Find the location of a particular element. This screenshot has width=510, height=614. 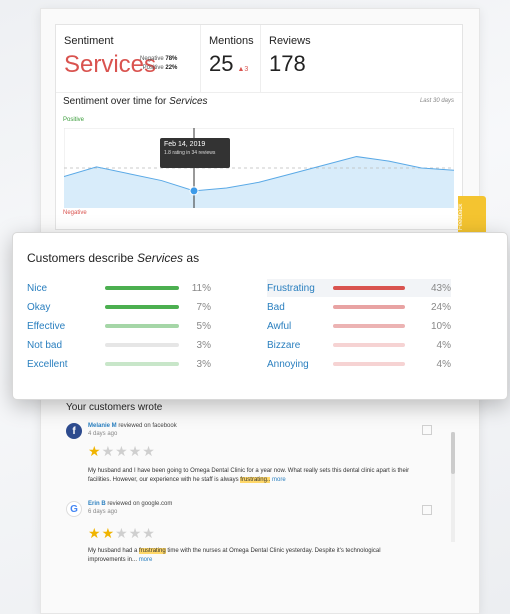

facebook-icon: f is located at coordinates (74, 431).